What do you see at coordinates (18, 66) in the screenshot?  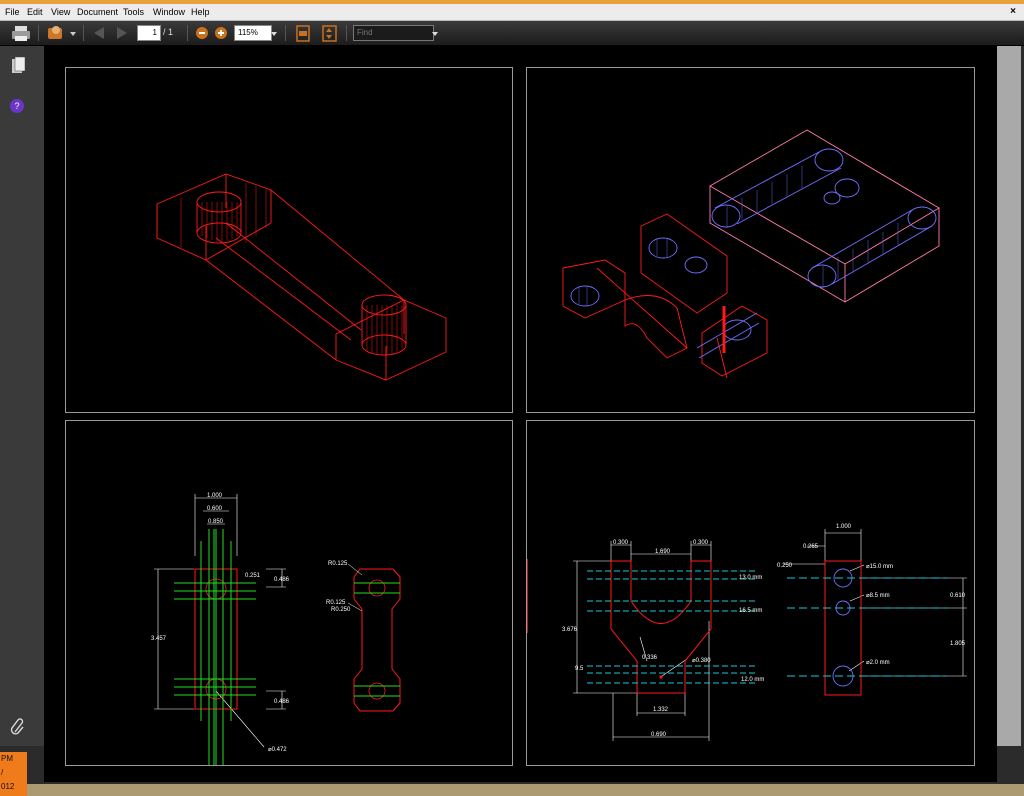 I see `pages-icon` at bounding box center [18, 66].